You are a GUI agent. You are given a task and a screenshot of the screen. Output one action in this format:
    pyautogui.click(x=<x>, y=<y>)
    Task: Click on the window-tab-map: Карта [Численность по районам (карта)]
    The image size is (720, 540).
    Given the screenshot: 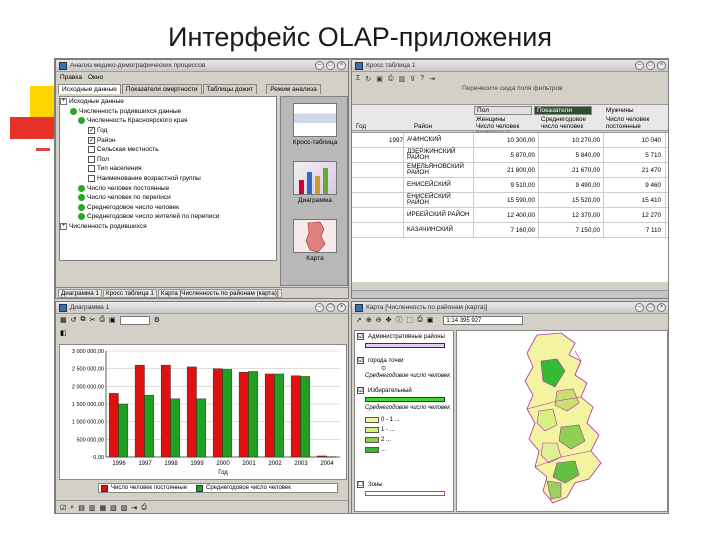 What is the action you would take?
    pyautogui.click(x=219, y=293)
    